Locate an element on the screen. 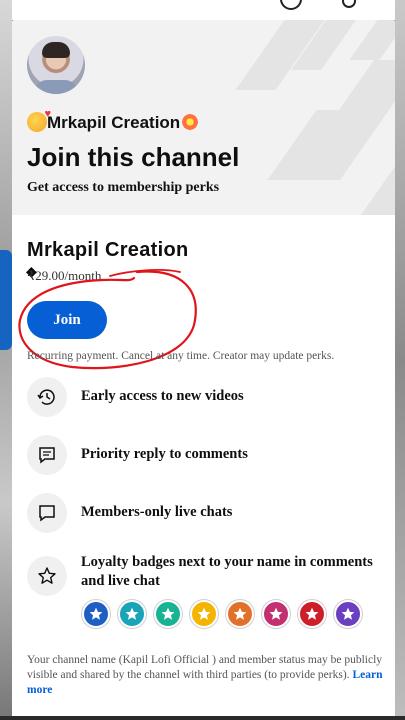 The width and height of the screenshot is (405, 720). membership-price: ₹29.00/month is located at coordinates (64, 275).